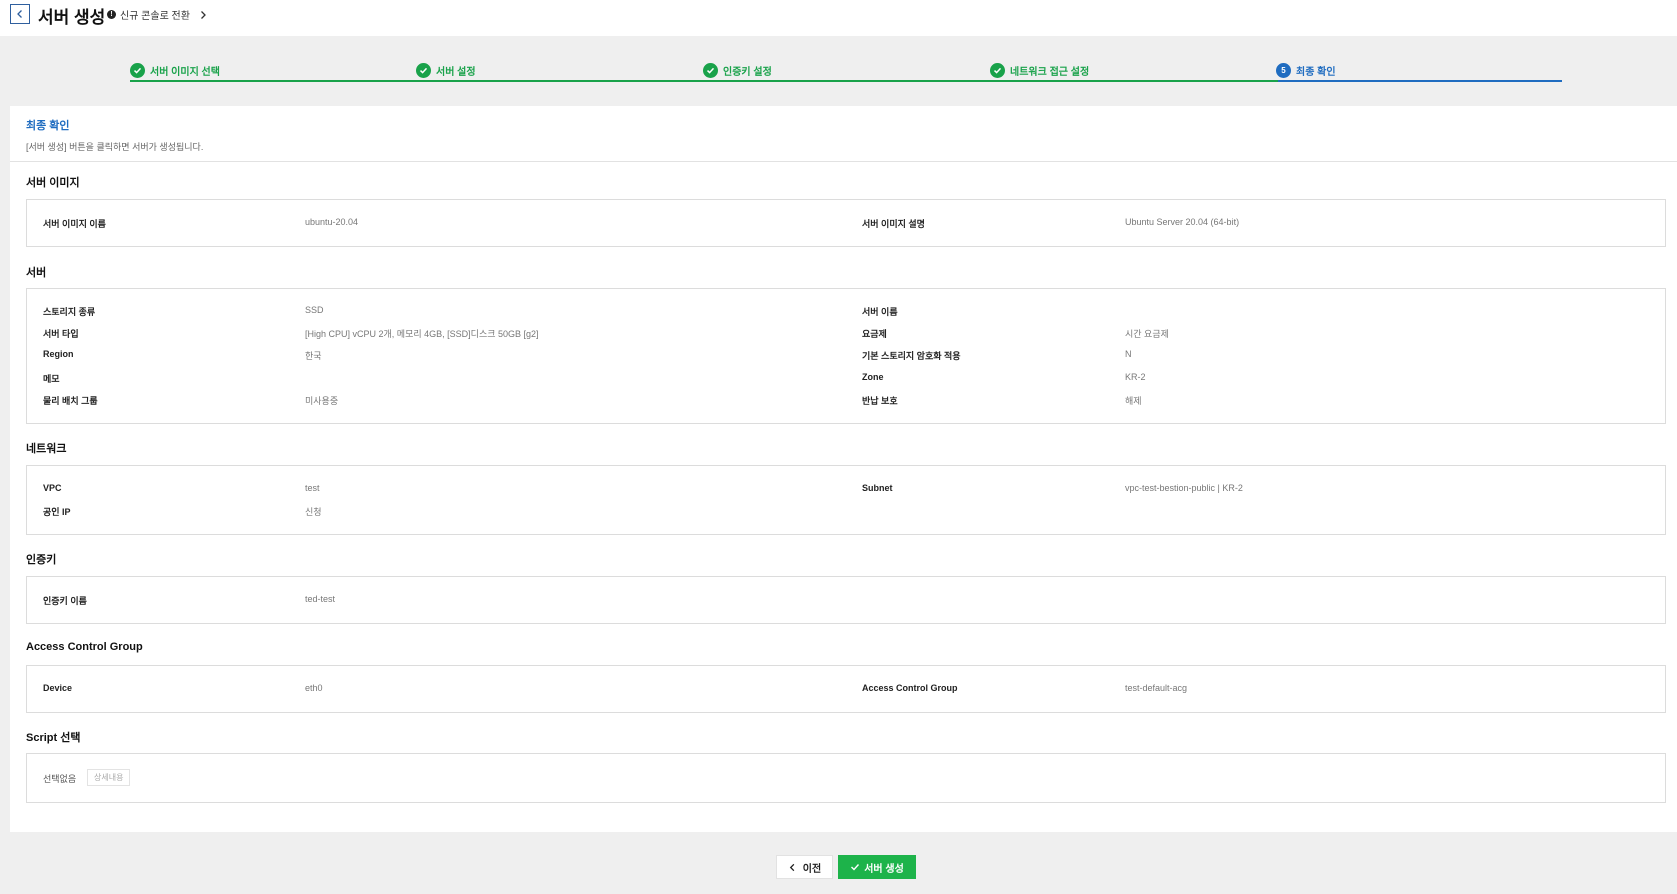  What do you see at coordinates (1128, 354) in the screenshot?
I see `field-value: N` at bounding box center [1128, 354].